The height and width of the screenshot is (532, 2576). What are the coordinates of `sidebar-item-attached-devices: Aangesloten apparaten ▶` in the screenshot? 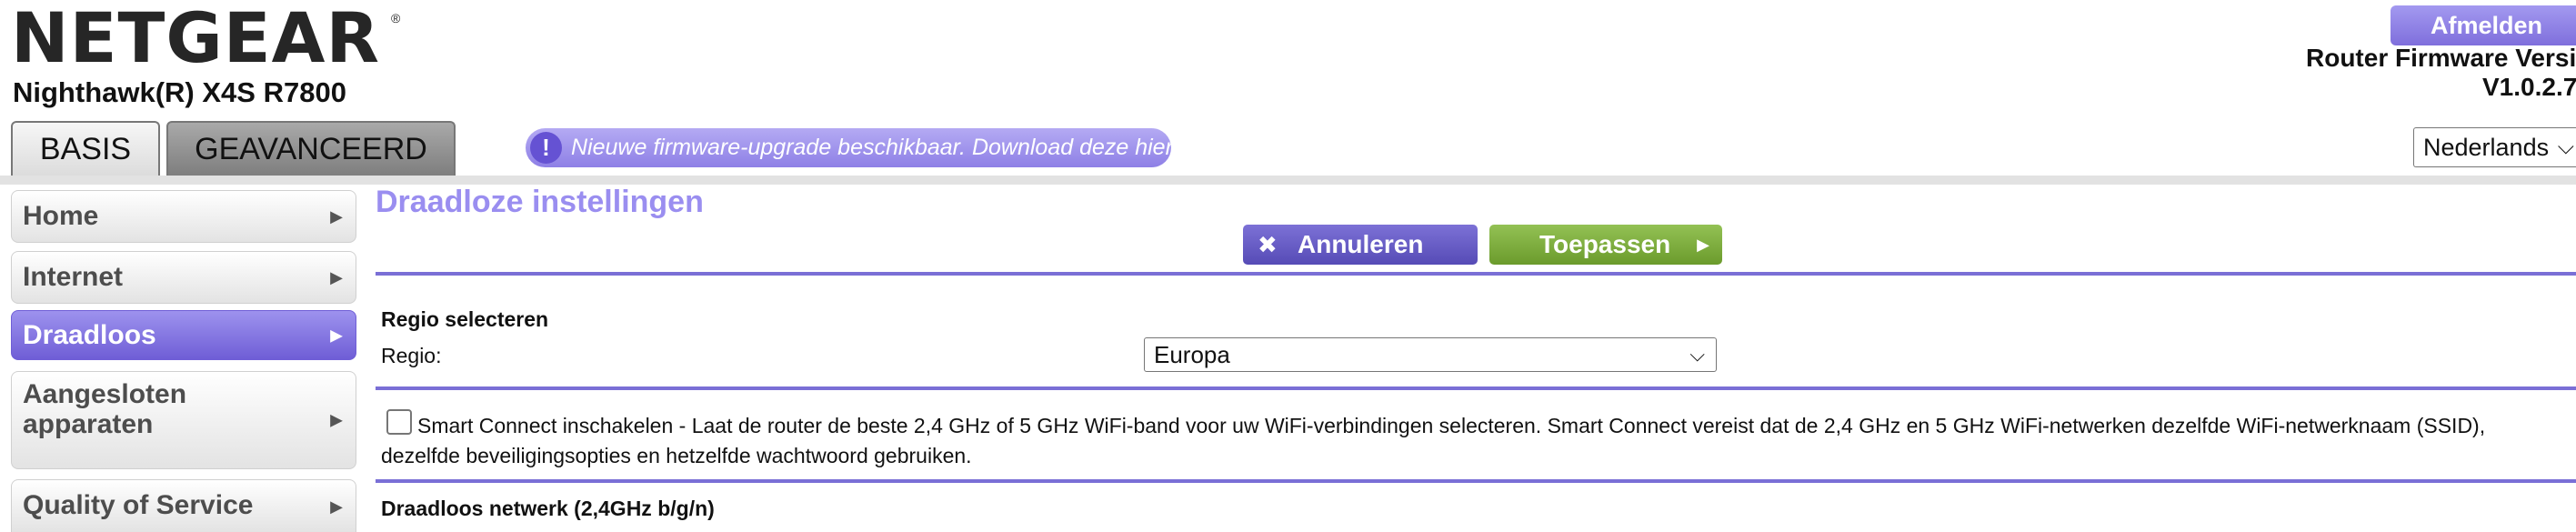 It's located at (183, 420).